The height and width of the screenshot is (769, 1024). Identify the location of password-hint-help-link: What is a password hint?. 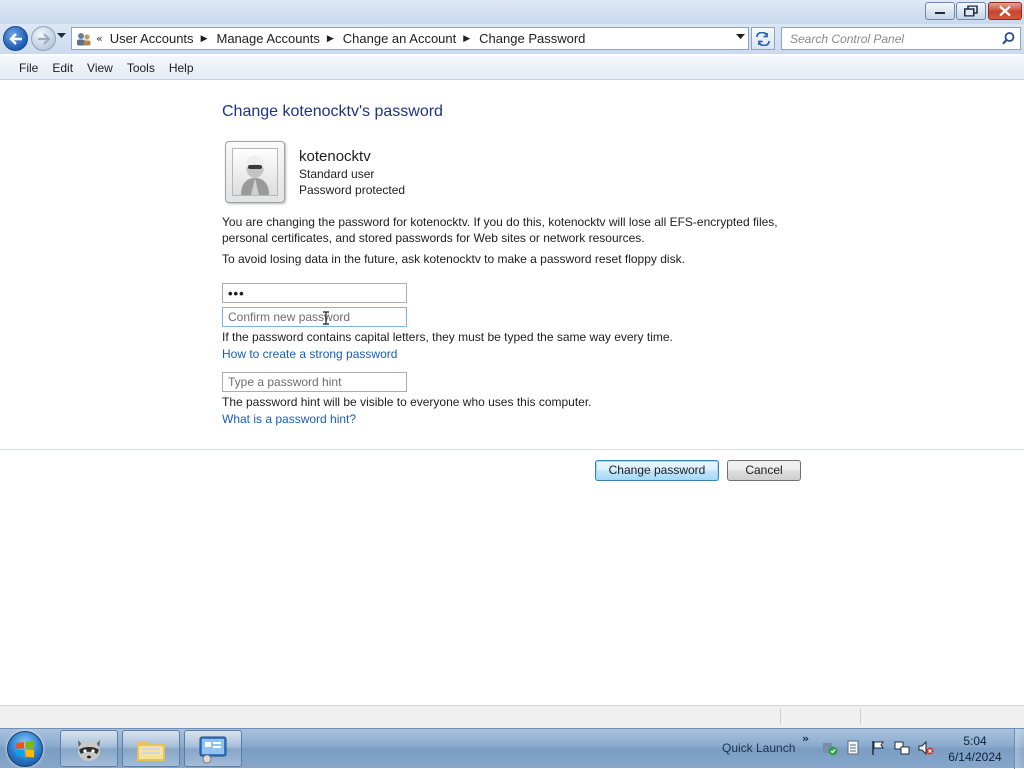
(289, 419).